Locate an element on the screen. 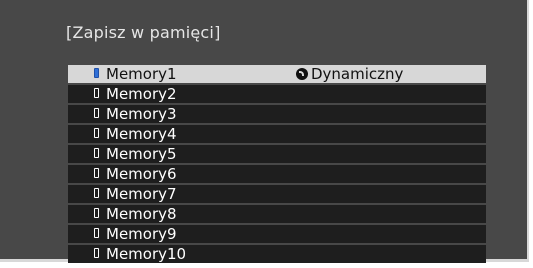  memory-slot-5: Memory5 is located at coordinates (277, 154).